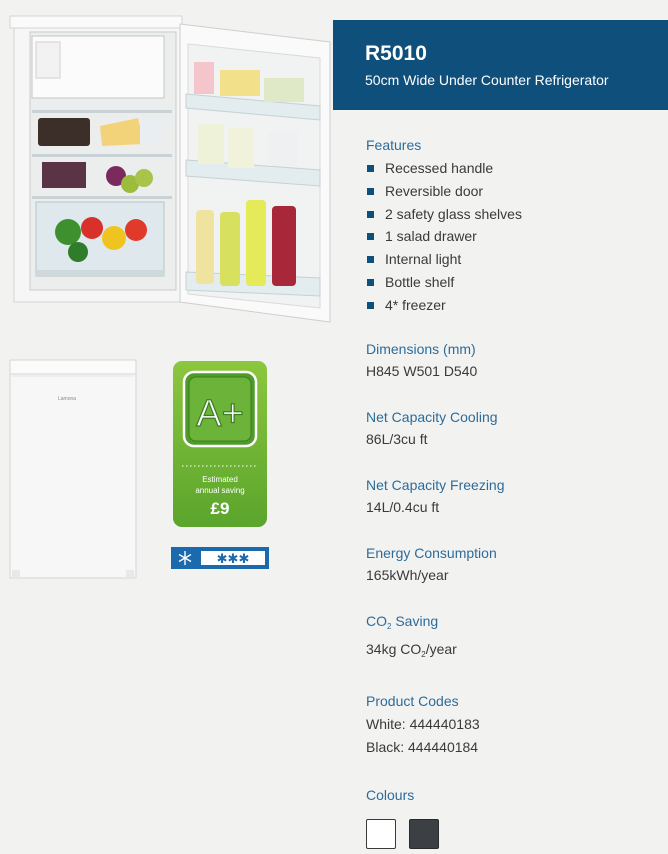  Describe the element at coordinates (411, 649) in the screenshot. I see `co2-value: 34kg CO2/year` at that location.